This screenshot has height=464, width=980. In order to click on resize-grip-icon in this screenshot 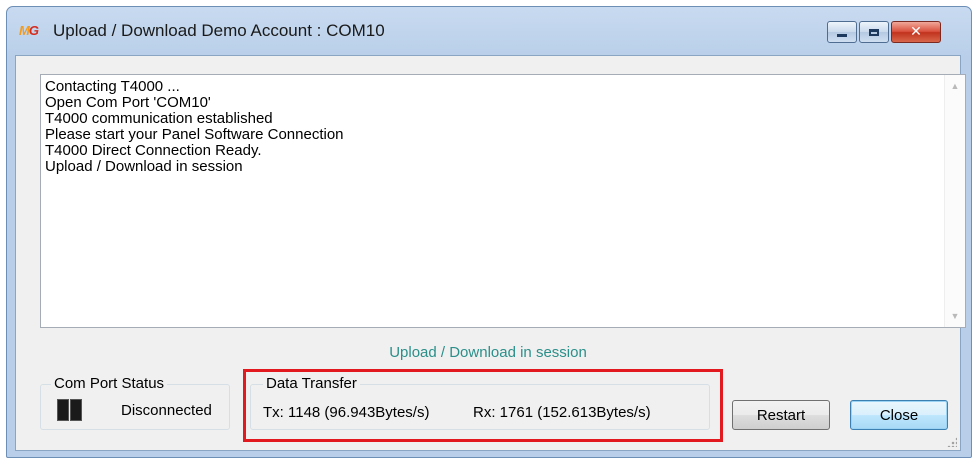, I will do `click(952, 442)`.